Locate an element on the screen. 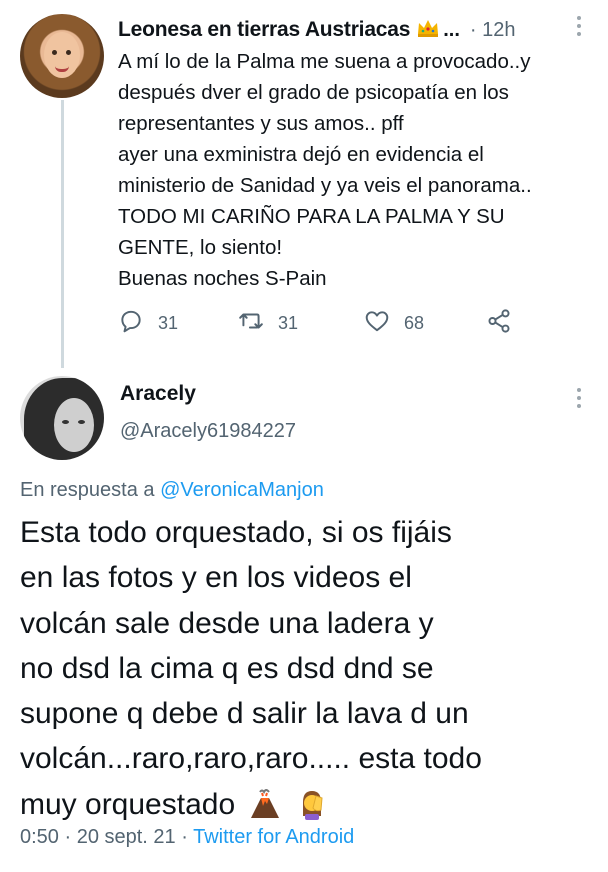 The image size is (608, 872). tweet-text-line: en las fotos y en los videos el is located at coordinates (216, 578).